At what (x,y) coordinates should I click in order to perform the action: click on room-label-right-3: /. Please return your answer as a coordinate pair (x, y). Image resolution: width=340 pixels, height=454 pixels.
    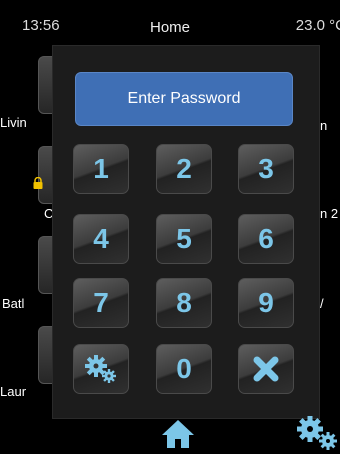
    Looking at the image, I should click on (322, 303).